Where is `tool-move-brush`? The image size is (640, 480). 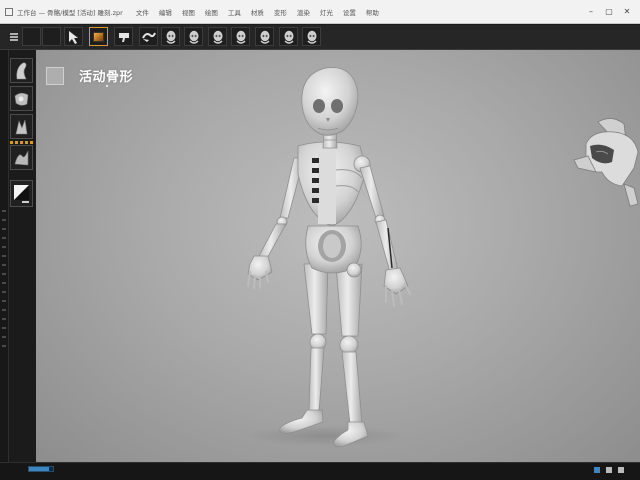
tool-move-brush is located at coordinates (21, 98).